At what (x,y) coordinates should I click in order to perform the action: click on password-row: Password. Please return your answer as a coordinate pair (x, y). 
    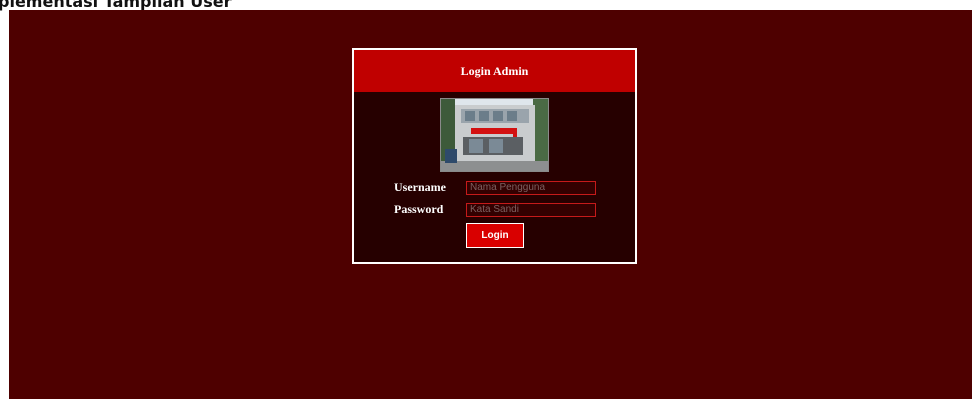
    Looking at the image, I should click on (495, 209).